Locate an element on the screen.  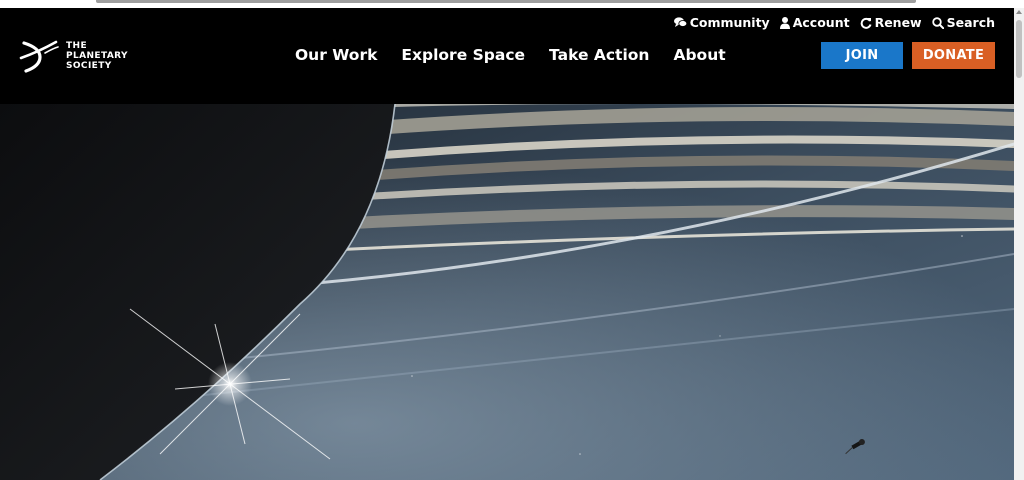
renew-label: Renew is located at coordinates (898, 22).